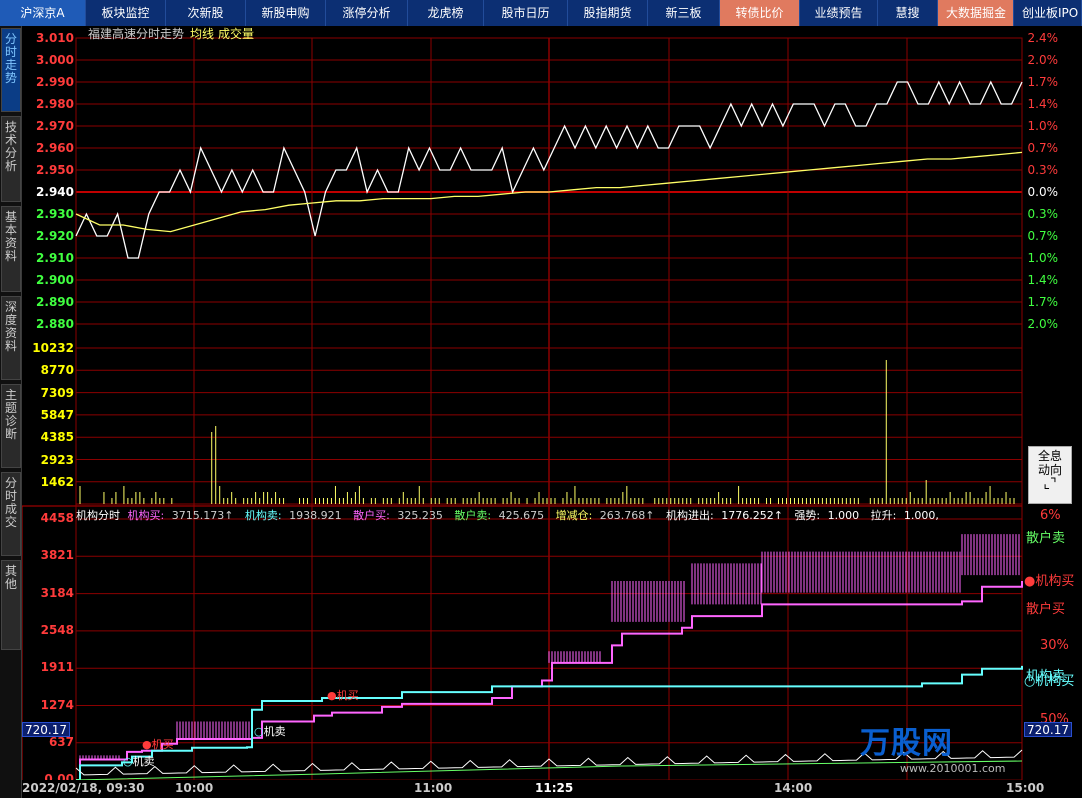 The image size is (1082, 798). What do you see at coordinates (55, 302) in the screenshot?
I see `price-tick-left: 2.890` at bounding box center [55, 302].